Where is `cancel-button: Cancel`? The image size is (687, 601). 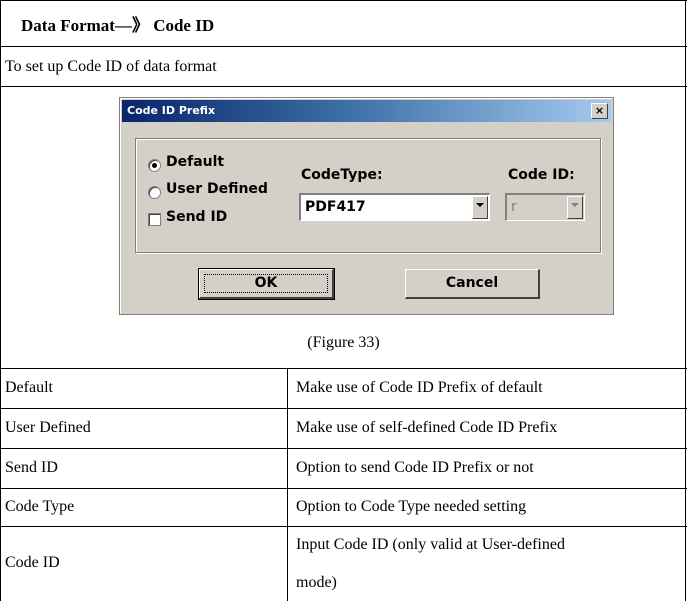
cancel-button: Cancel is located at coordinates (472, 284).